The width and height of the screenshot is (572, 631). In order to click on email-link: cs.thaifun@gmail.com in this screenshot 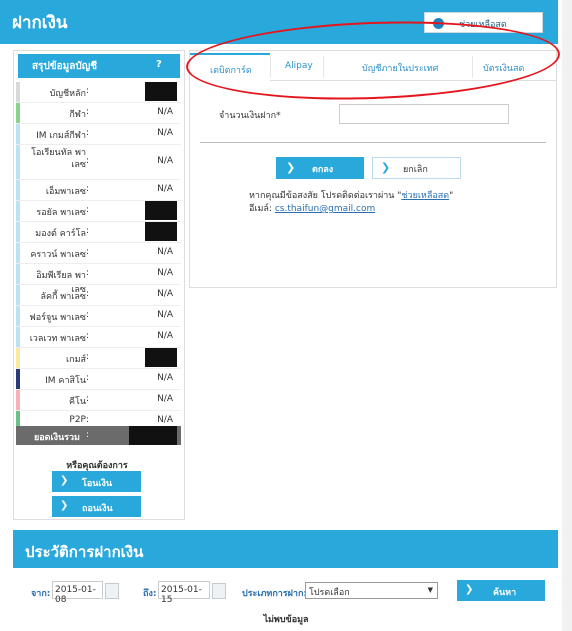, I will do `click(325, 209)`.